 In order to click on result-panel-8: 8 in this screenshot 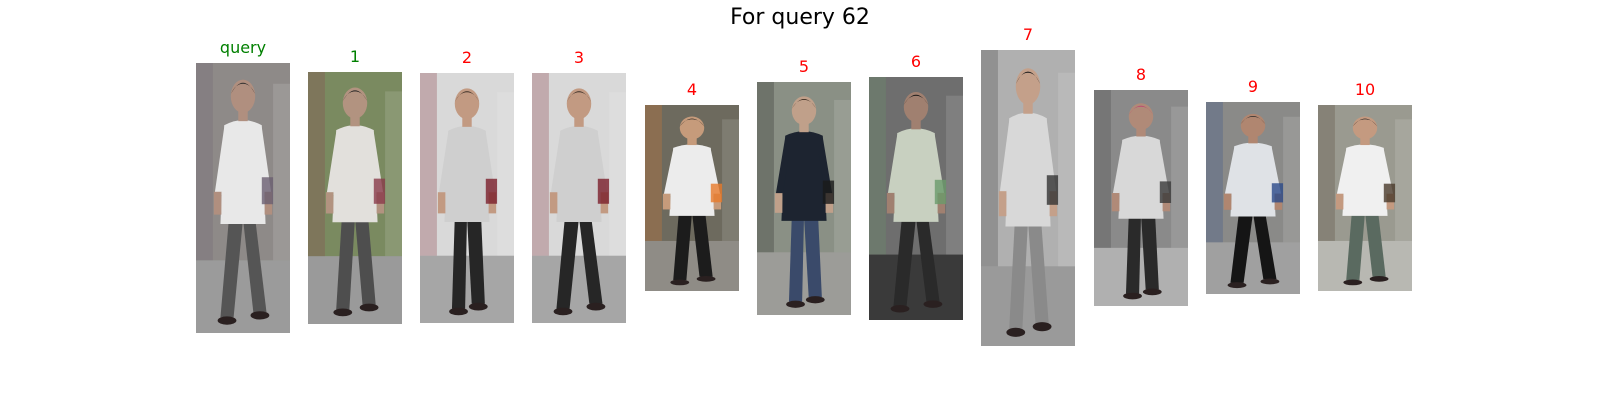, I will do `click(1141, 186)`.